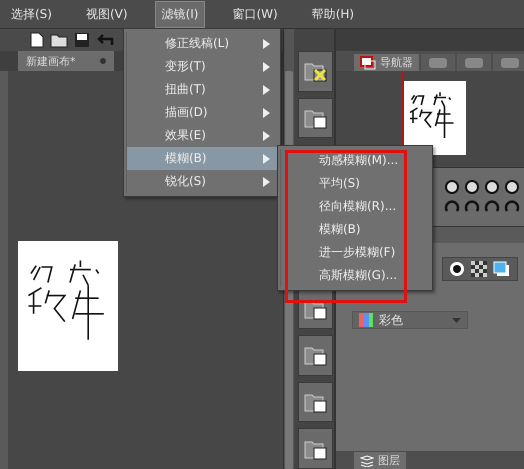  Describe the element at coordinates (386, 62) in the screenshot. I see `navigator-tab: 导航器` at that location.